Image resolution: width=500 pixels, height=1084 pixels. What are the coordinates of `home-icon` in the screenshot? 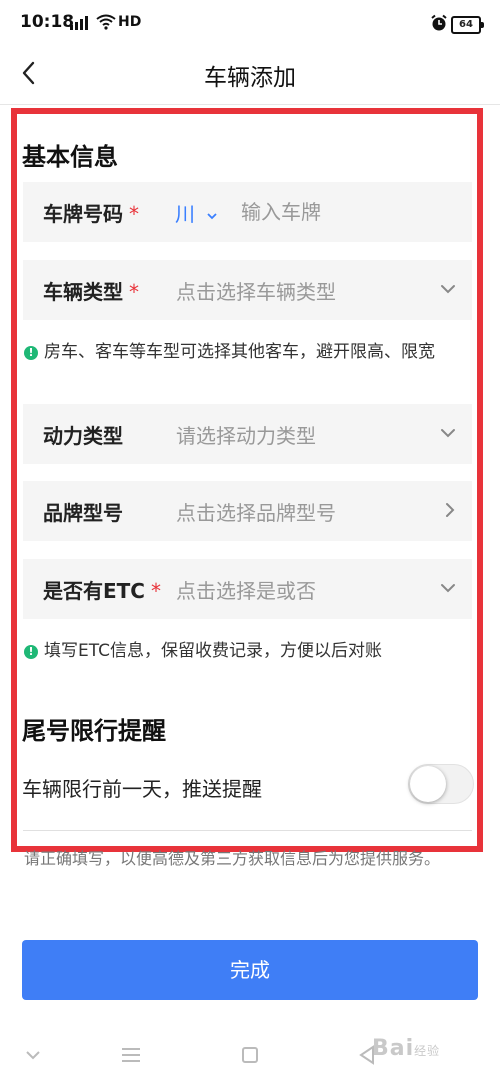 It's located at (250, 1055).